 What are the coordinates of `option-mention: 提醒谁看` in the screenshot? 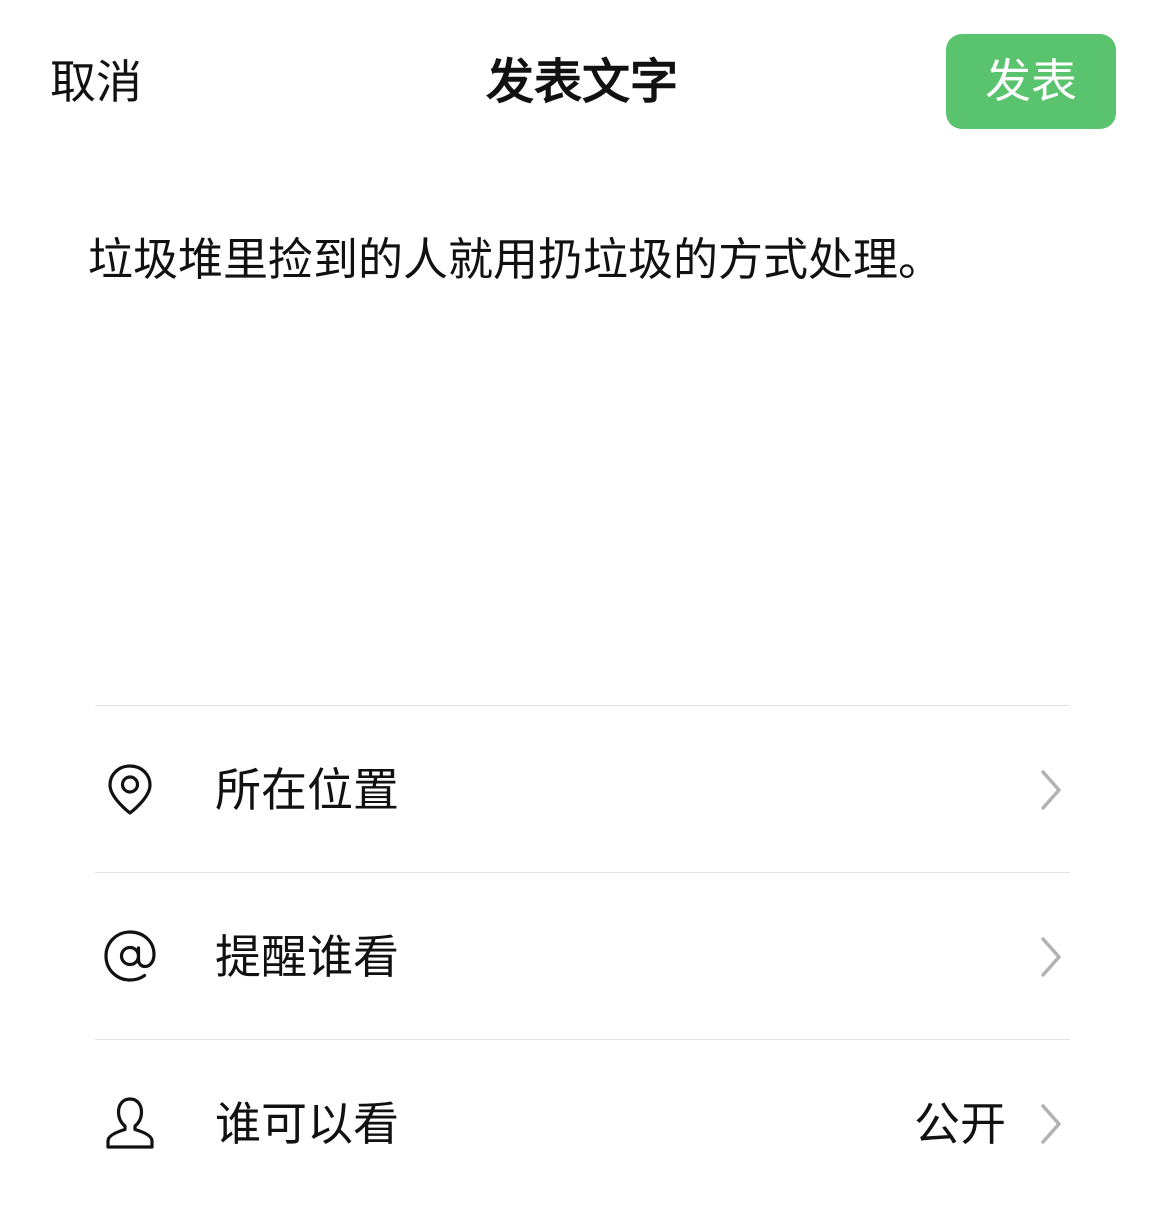 It's located at (582, 955).